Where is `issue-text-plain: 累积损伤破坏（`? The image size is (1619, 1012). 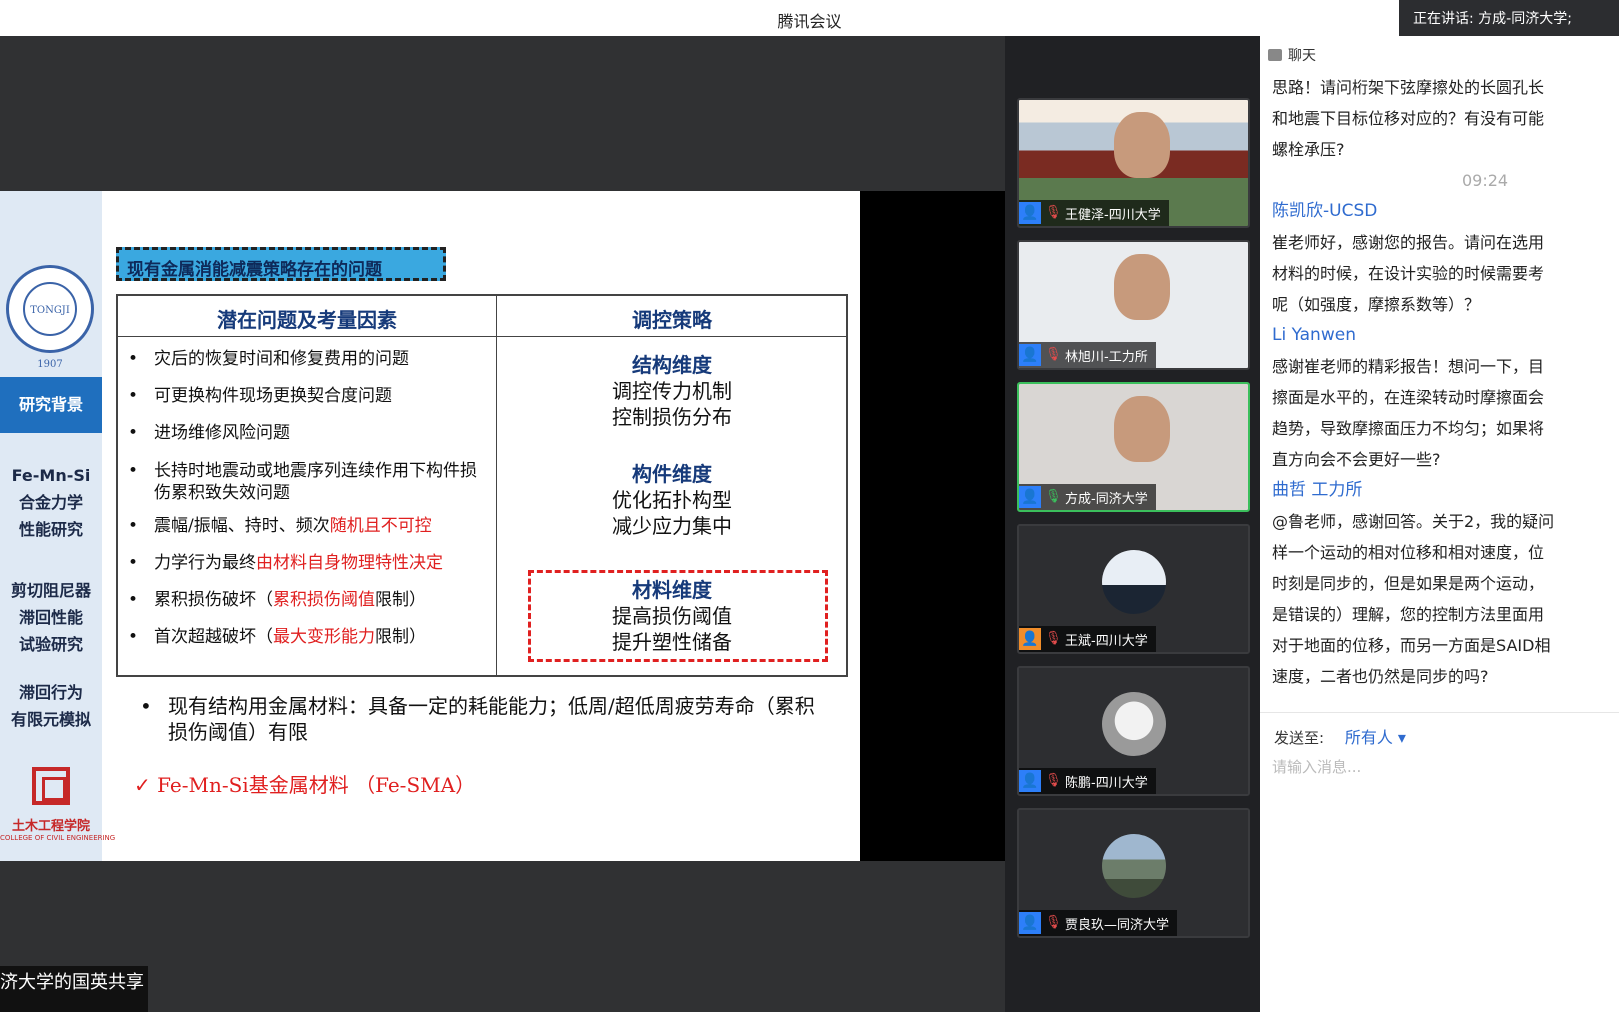
issue-text-plain: 累积损伤破坏（ is located at coordinates (213, 600).